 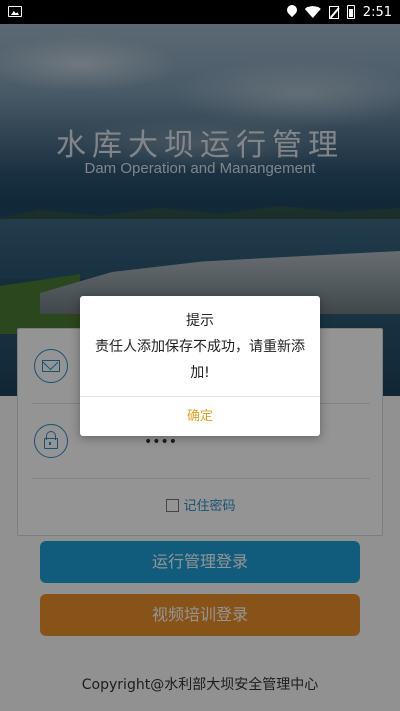 What do you see at coordinates (200, 360) in the screenshot?
I see `dialog-message: 责任人添加保存不成功，请重新添加!` at bounding box center [200, 360].